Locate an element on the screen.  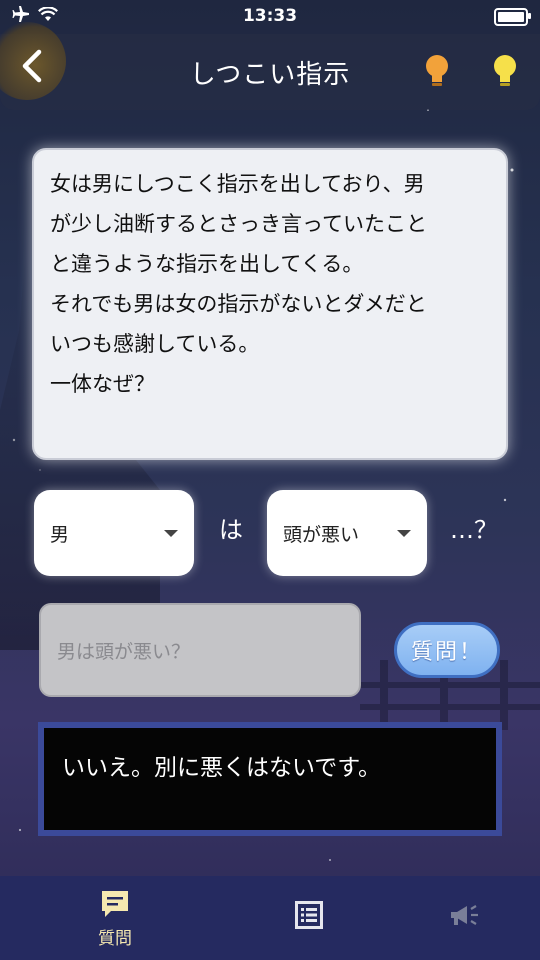
subject-select: 男 is located at coordinates (114, 533).